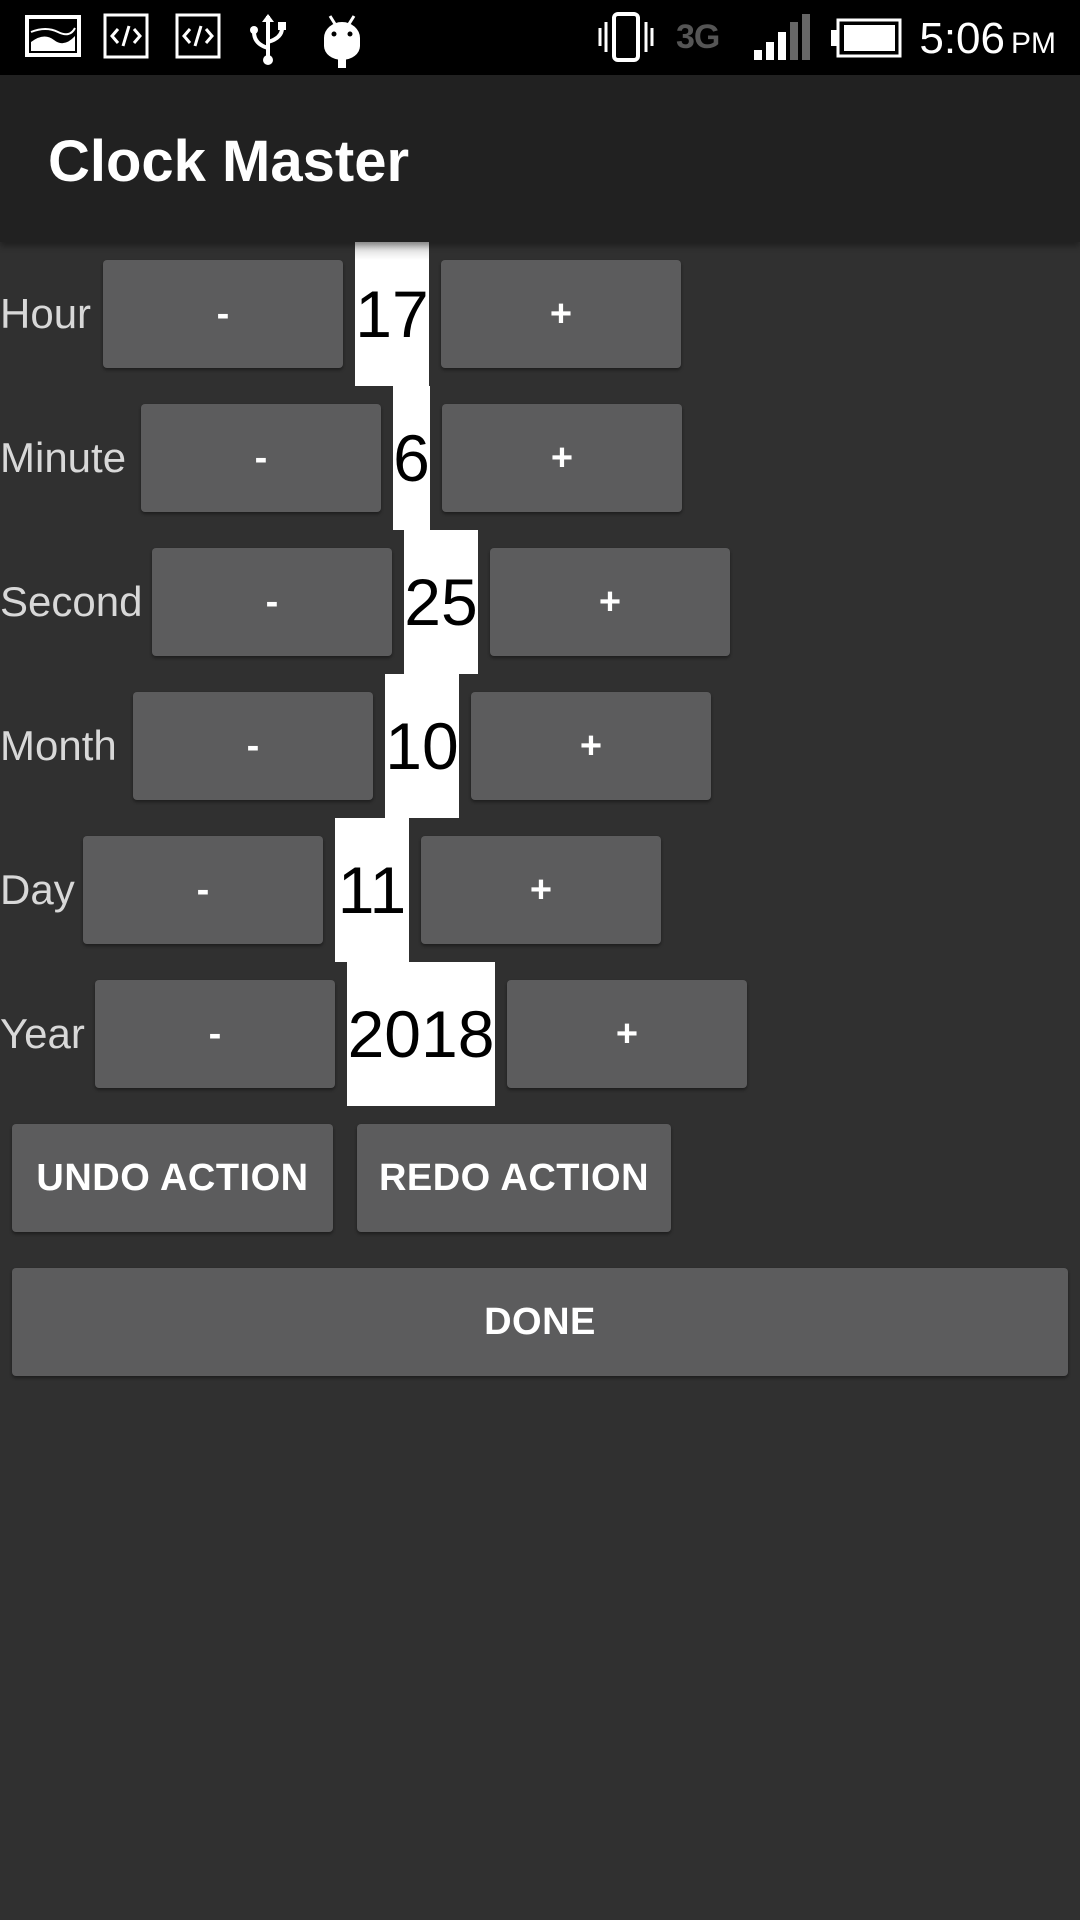 Image resolution: width=1080 pixels, height=1920 pixels. Describe the element at coordinates (37, 889) in the screenshot. I see `day-label: Day` at that location.